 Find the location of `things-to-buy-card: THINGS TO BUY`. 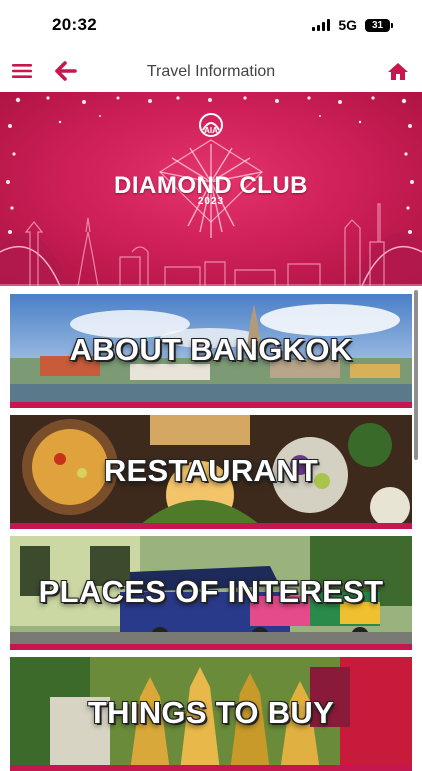

things-to-buy-card: THINGS TO BUY is located at coordinates (211, 714).